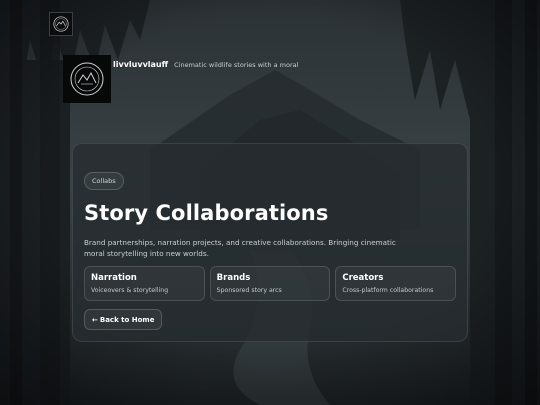 This screenshot has height=405, width=540. Describe the element at coordinates (144, 283) in the screenshot. I see `tile-narration: Narration Voiceovers & storytelling` at that location.